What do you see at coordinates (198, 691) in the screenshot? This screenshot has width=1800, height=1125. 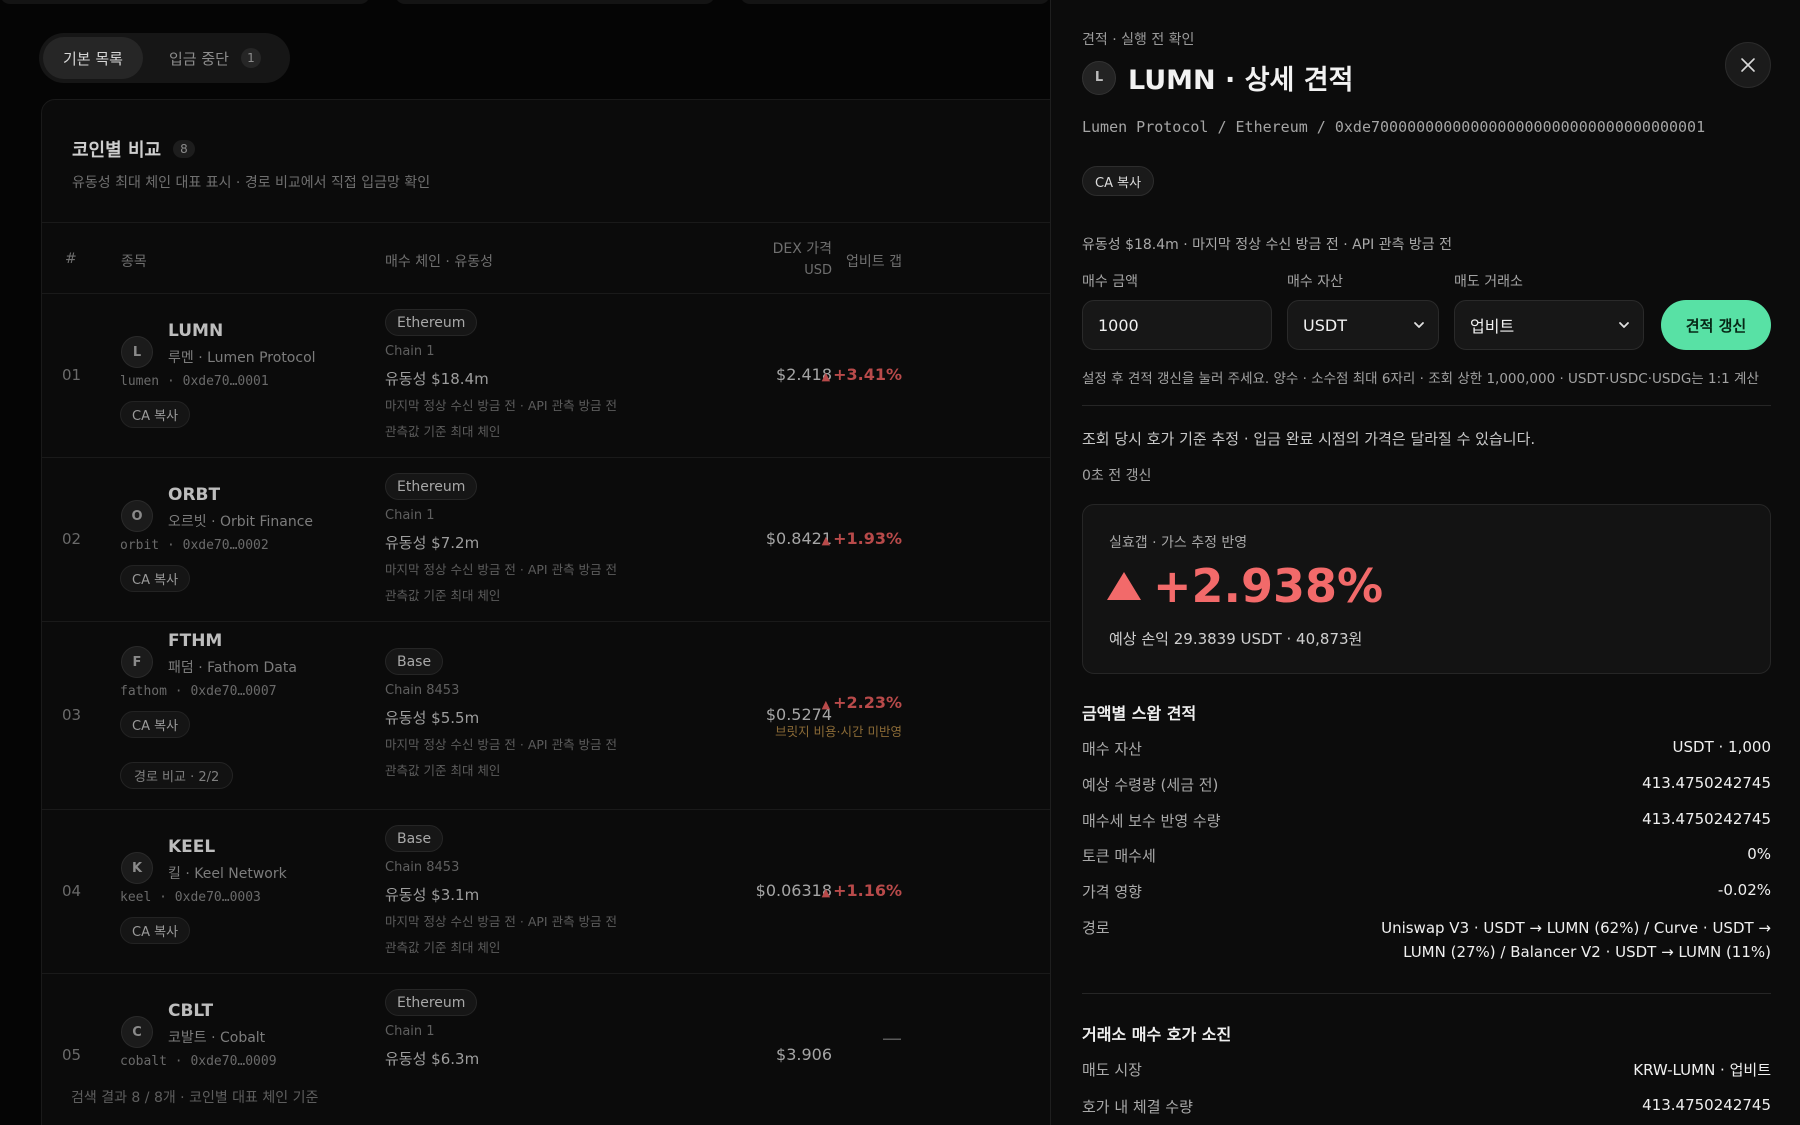 I see `coin-slug: fathom · 0xde70…0007` at bounding box center [198, 691].